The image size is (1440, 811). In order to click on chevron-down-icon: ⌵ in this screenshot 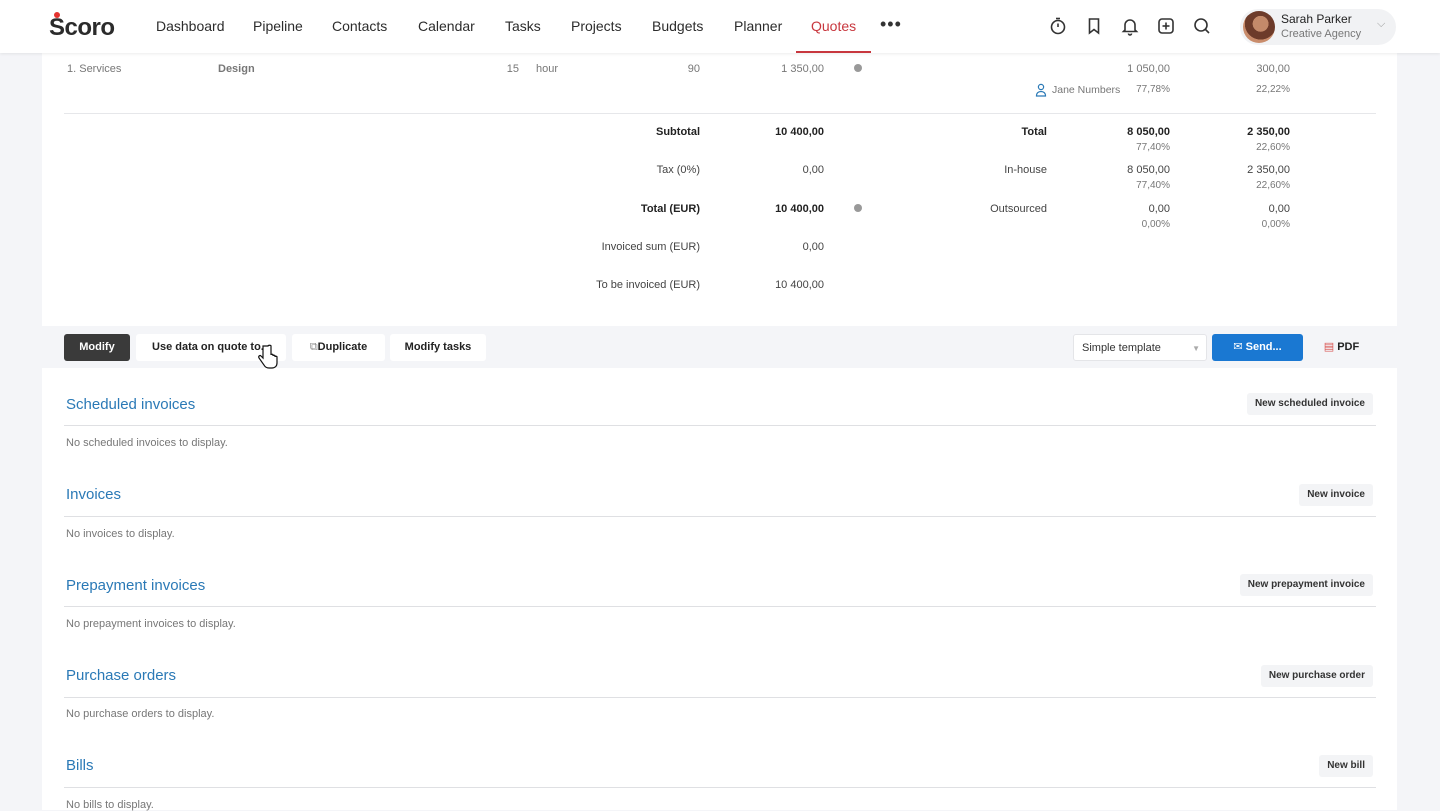, I will do `click(1381, 24)`.